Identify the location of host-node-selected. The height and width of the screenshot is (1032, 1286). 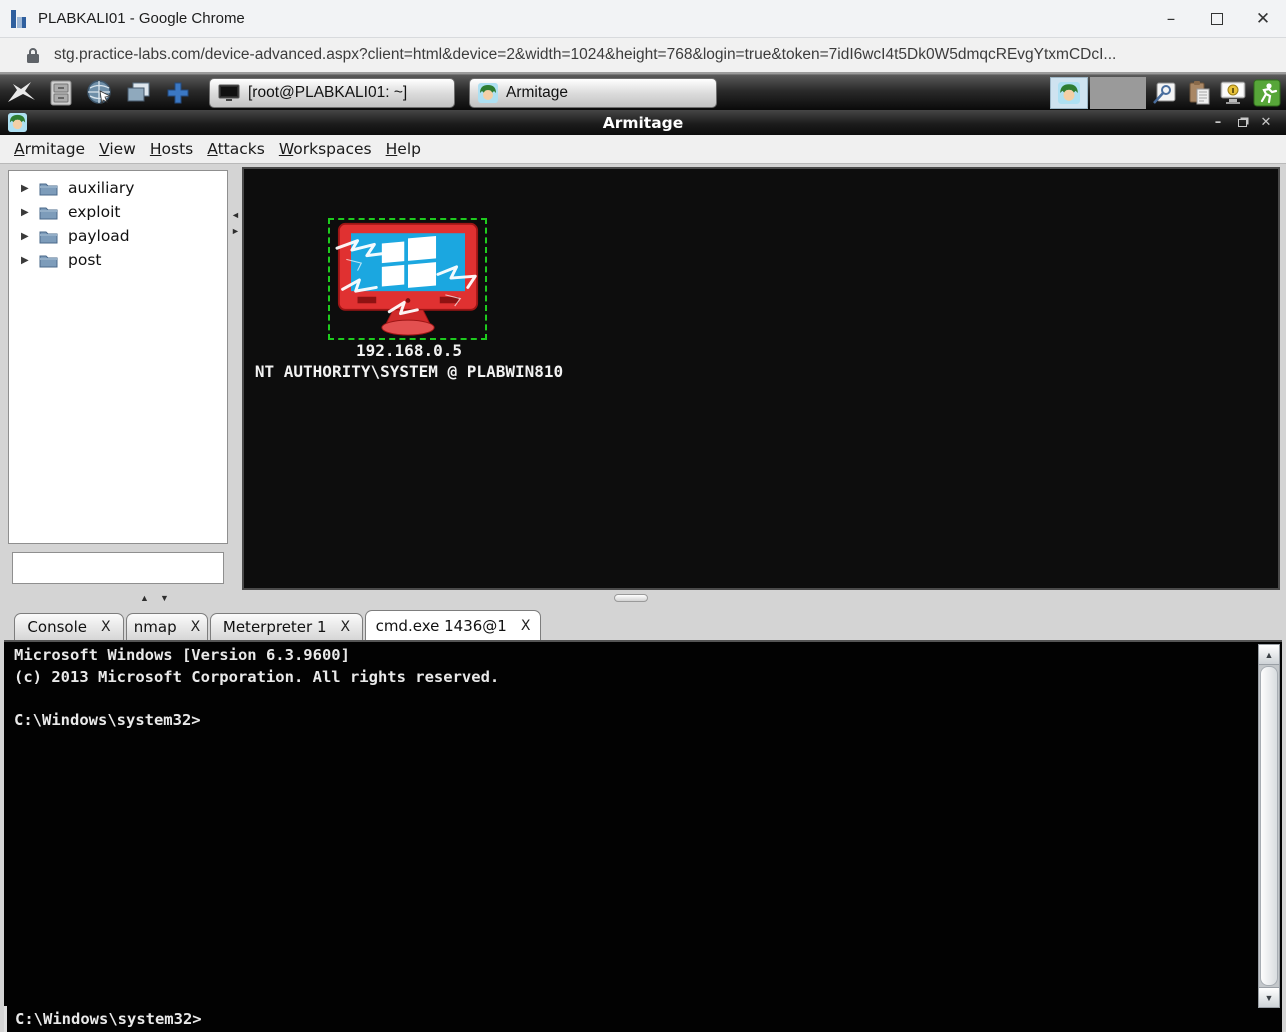
(407, 279).